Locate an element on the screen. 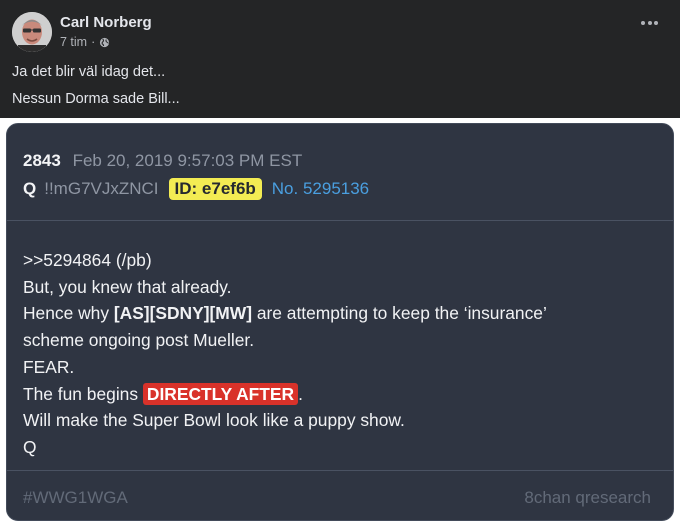 Image resolution: width=680 pixels, height=524 pixels. text-span: . is located at coordinates (300, 393).